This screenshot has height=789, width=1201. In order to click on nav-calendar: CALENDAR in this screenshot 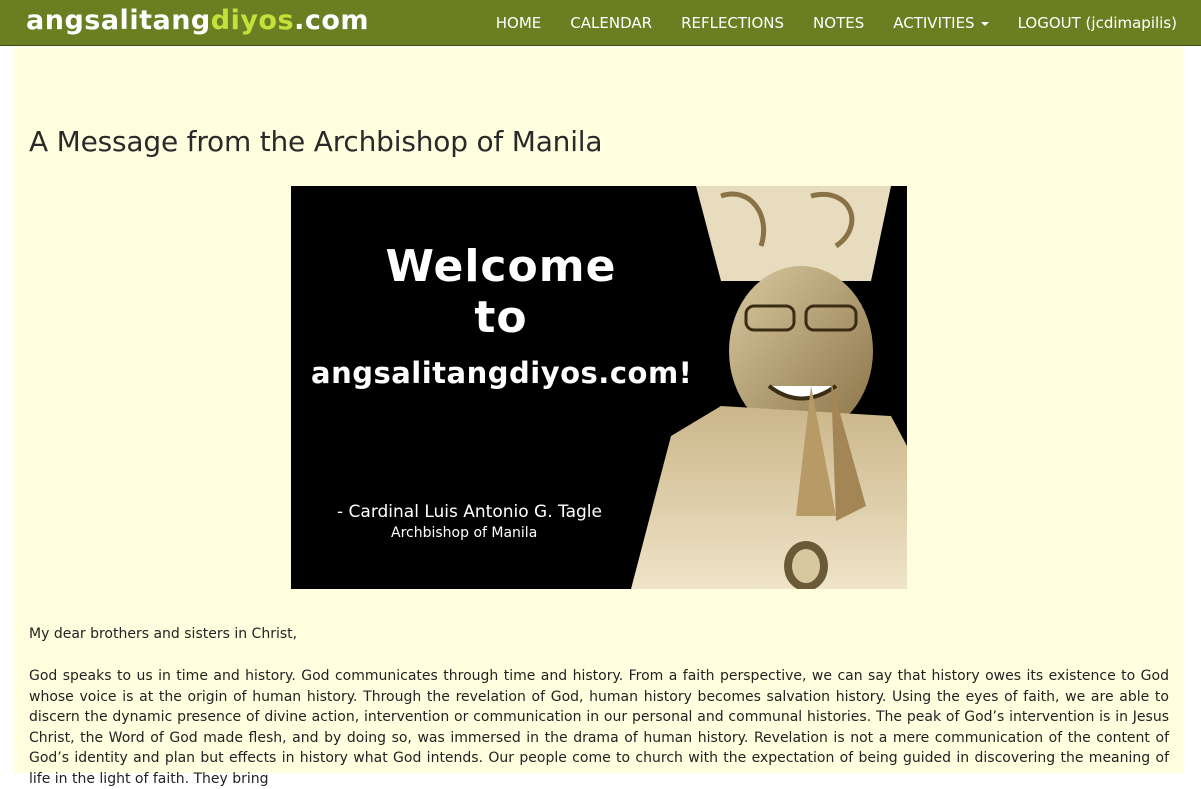, I will do `click(611, 23)`.